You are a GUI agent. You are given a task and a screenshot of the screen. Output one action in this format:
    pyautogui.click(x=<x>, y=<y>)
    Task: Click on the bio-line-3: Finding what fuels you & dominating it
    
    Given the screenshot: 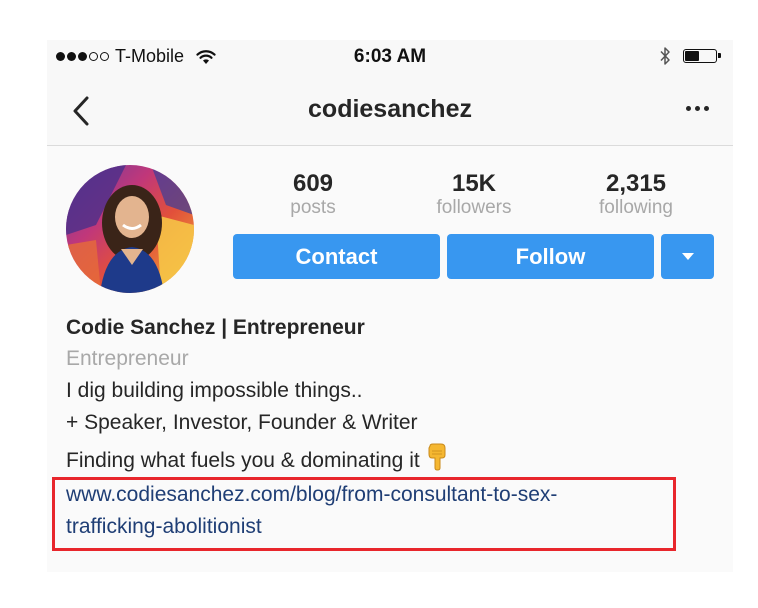 What is the action you would take?
    pyautogui.click(x=243, y=460)
    